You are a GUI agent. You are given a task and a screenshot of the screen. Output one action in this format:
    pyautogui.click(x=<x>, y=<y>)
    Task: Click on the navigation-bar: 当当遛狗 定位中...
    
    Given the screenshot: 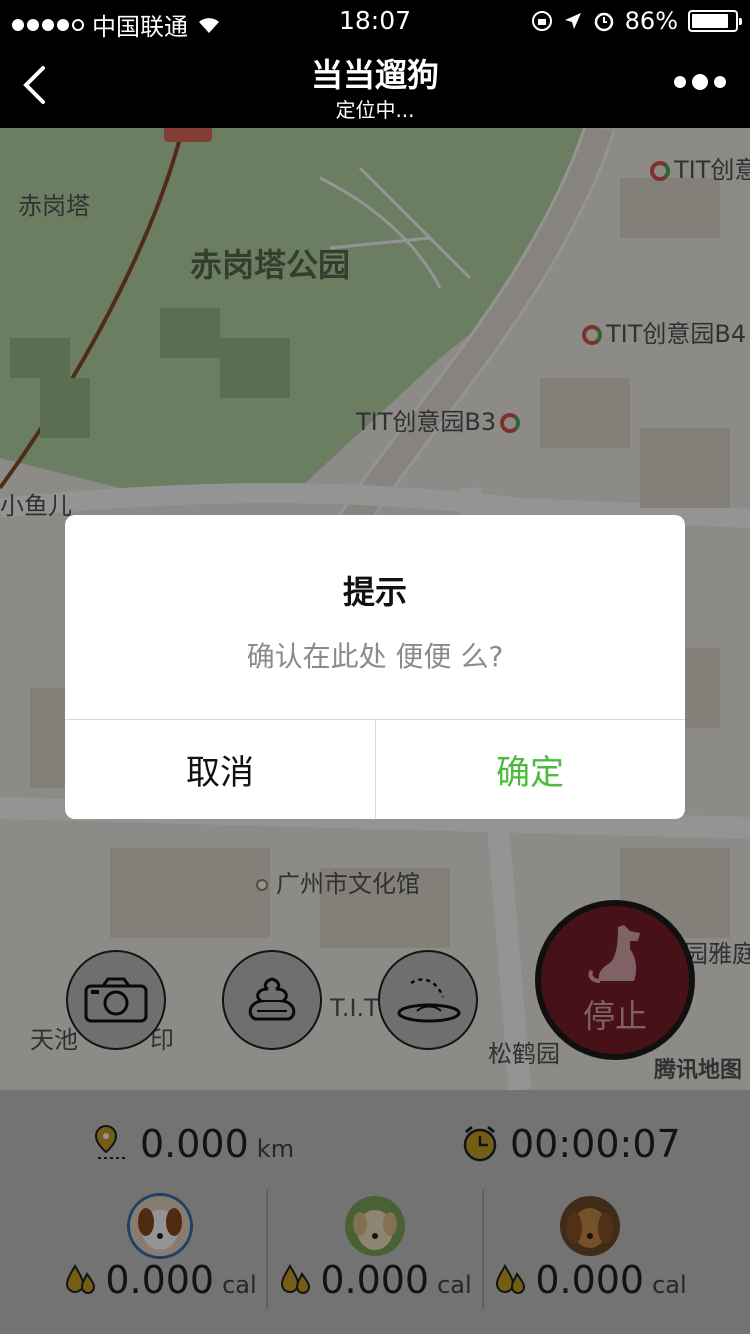 What is the action you would take?
    pyautogui.click(x=375, y=84)
    